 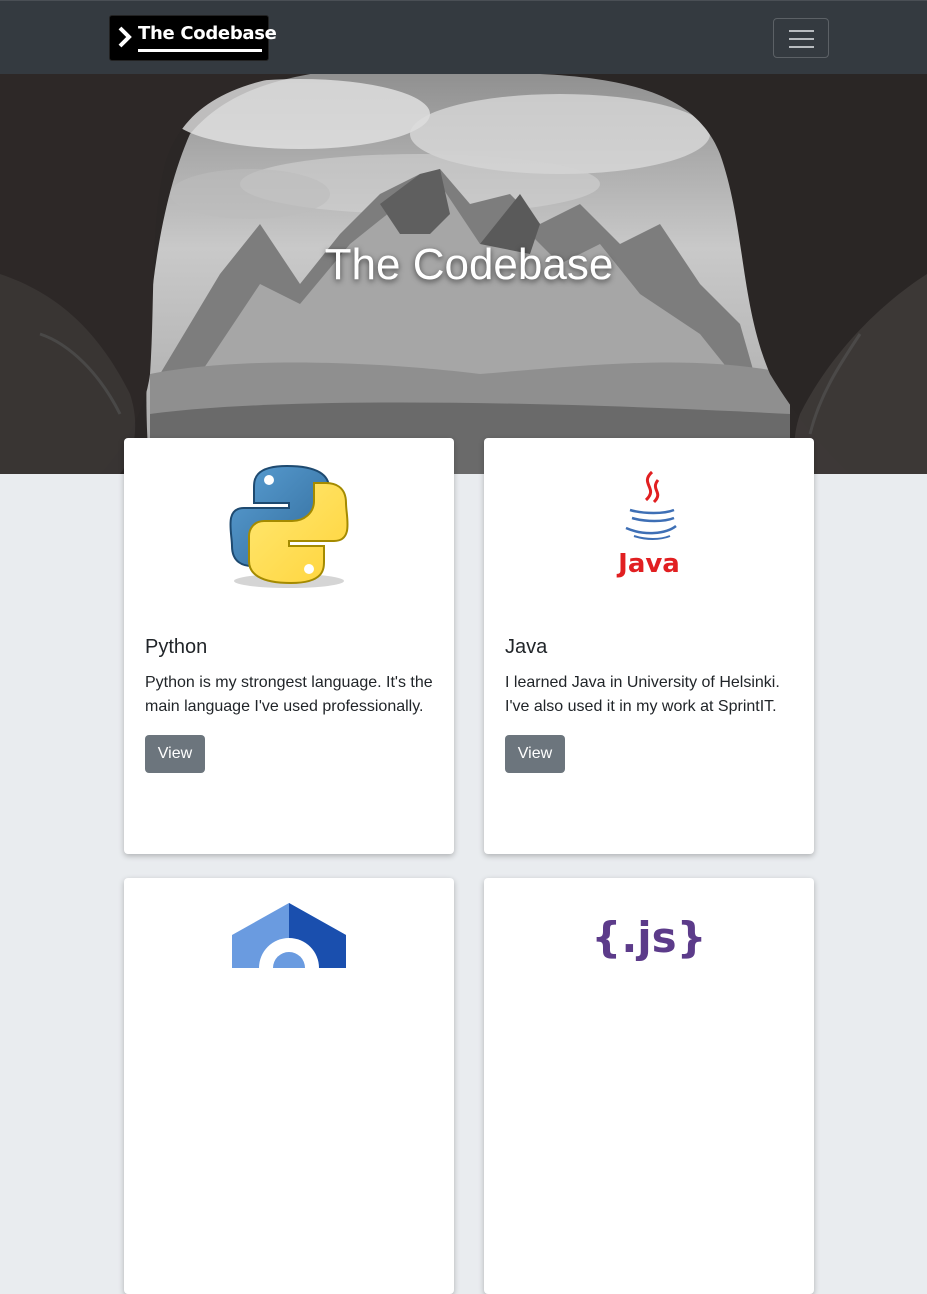 I want to click on hero-title: The Codebase, so click(x=469, y=264).